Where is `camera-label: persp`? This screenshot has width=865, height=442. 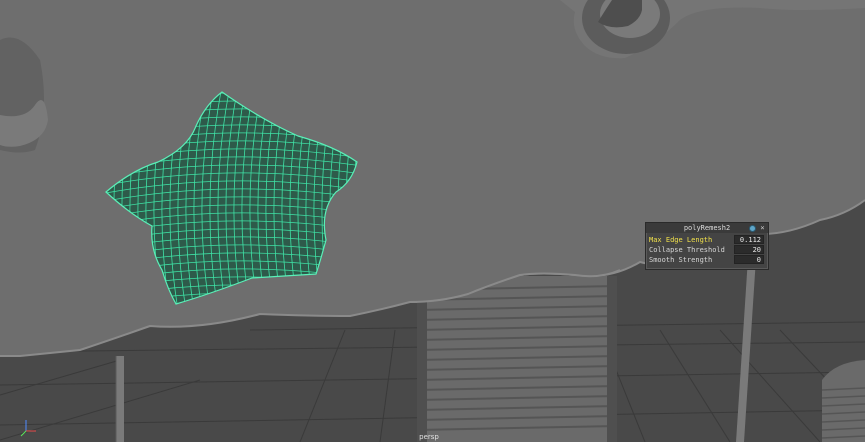
camera-label: persp is located at coordinates (429, 437).